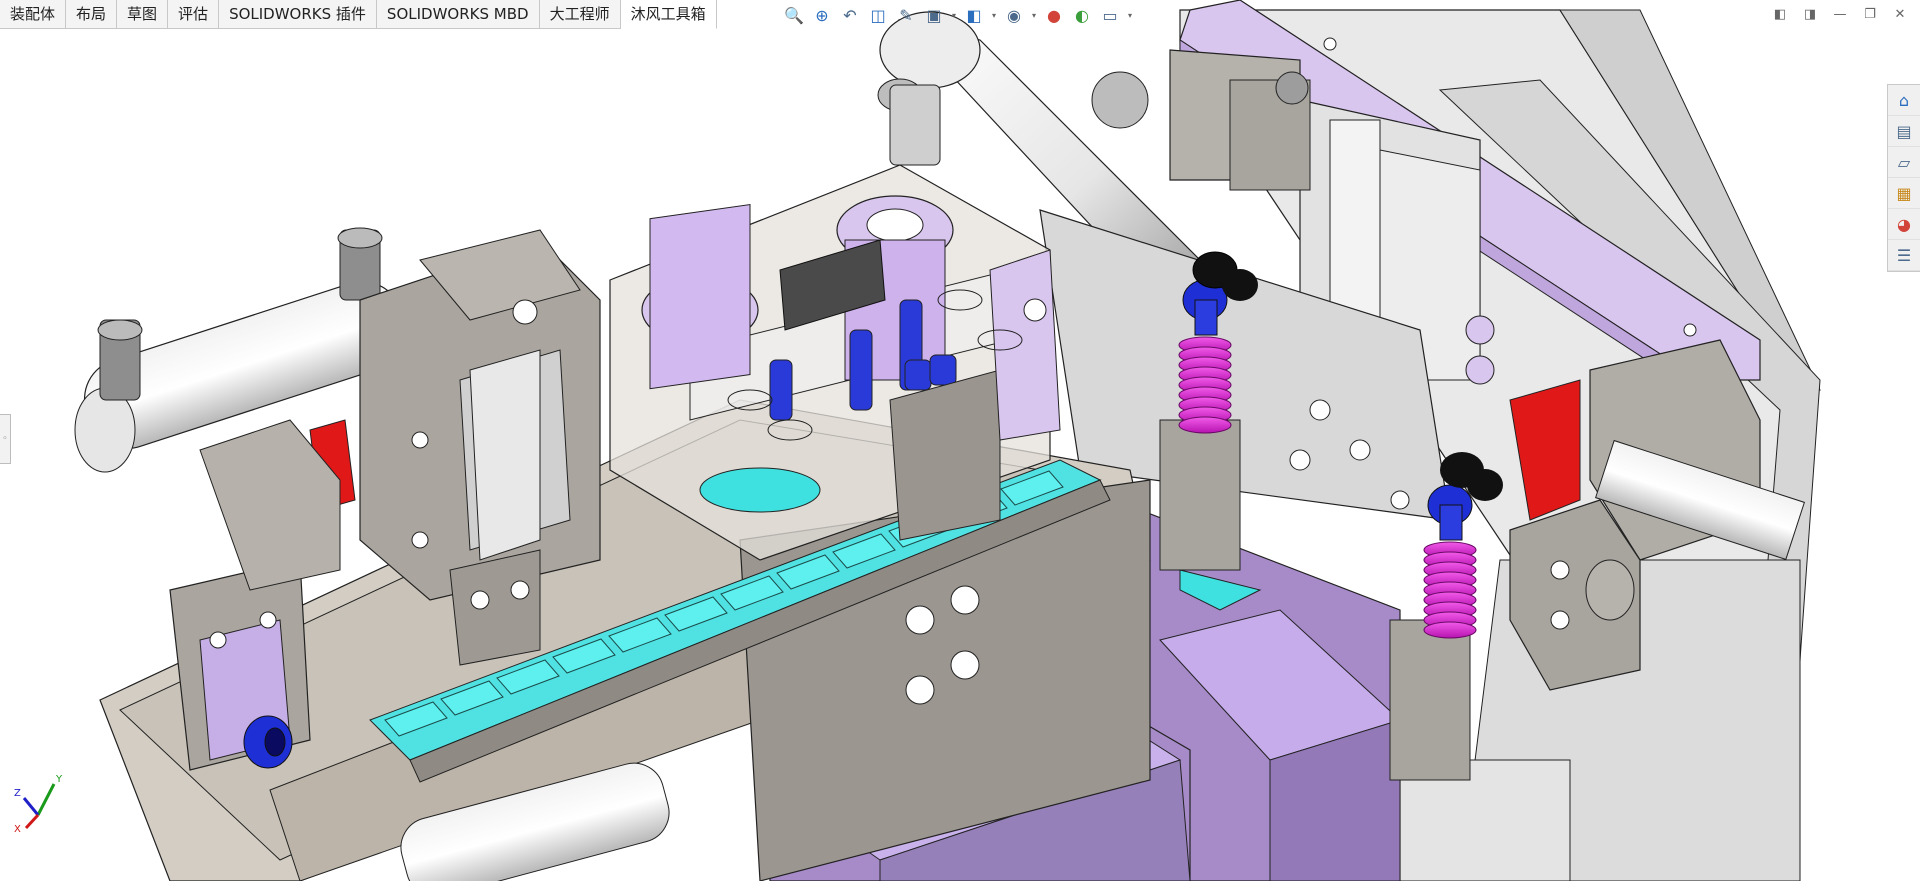  I want to click on task-pane: ⌂ ▤ ▱ ▦ ◕ ☰, so click(1903, 178).